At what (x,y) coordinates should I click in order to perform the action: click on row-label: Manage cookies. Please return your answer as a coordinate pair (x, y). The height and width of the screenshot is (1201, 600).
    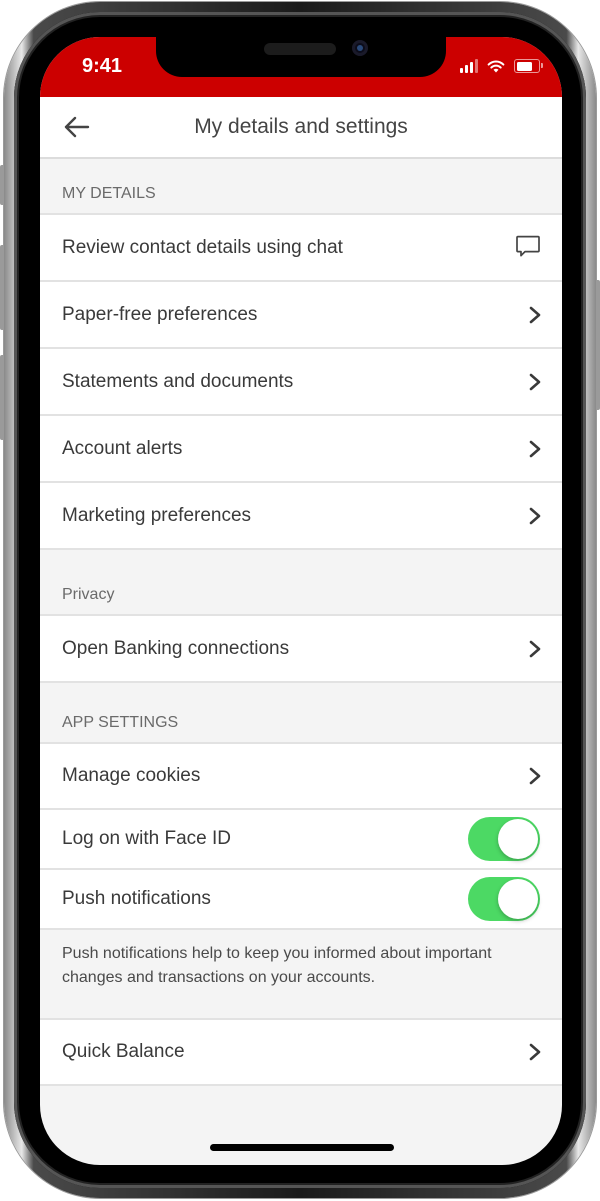
    Looking at the image, I should click on (131, 775).